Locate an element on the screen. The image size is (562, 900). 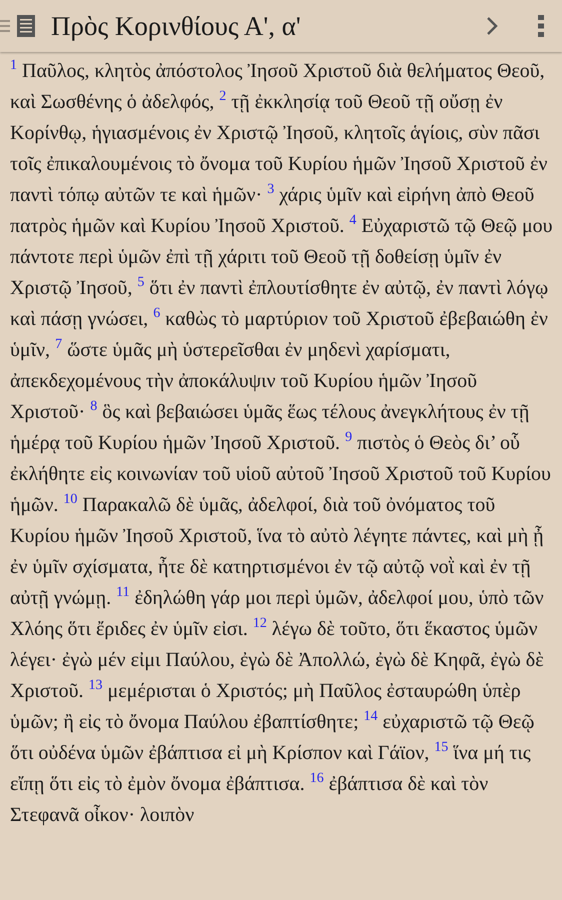
more-icon is located at coordinates (541, 26).